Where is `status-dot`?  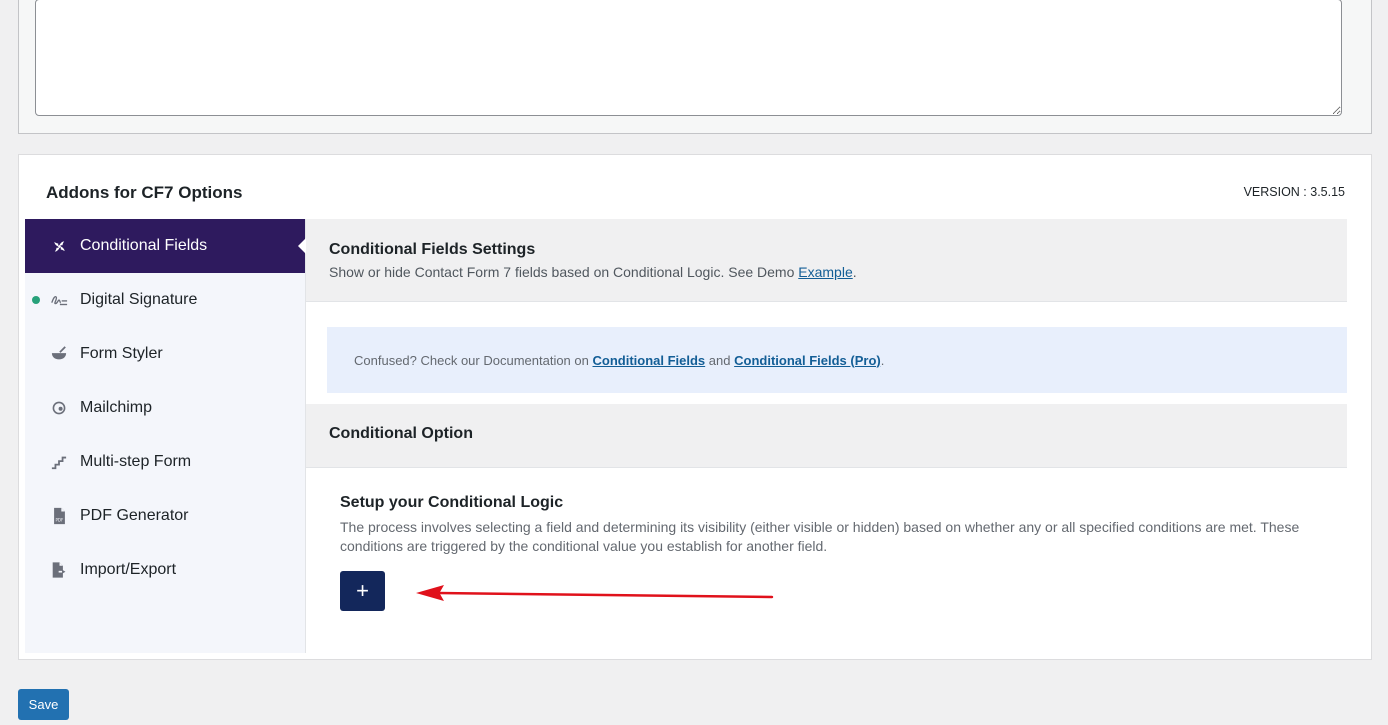
status-dot is located at coordinates (36, 300).